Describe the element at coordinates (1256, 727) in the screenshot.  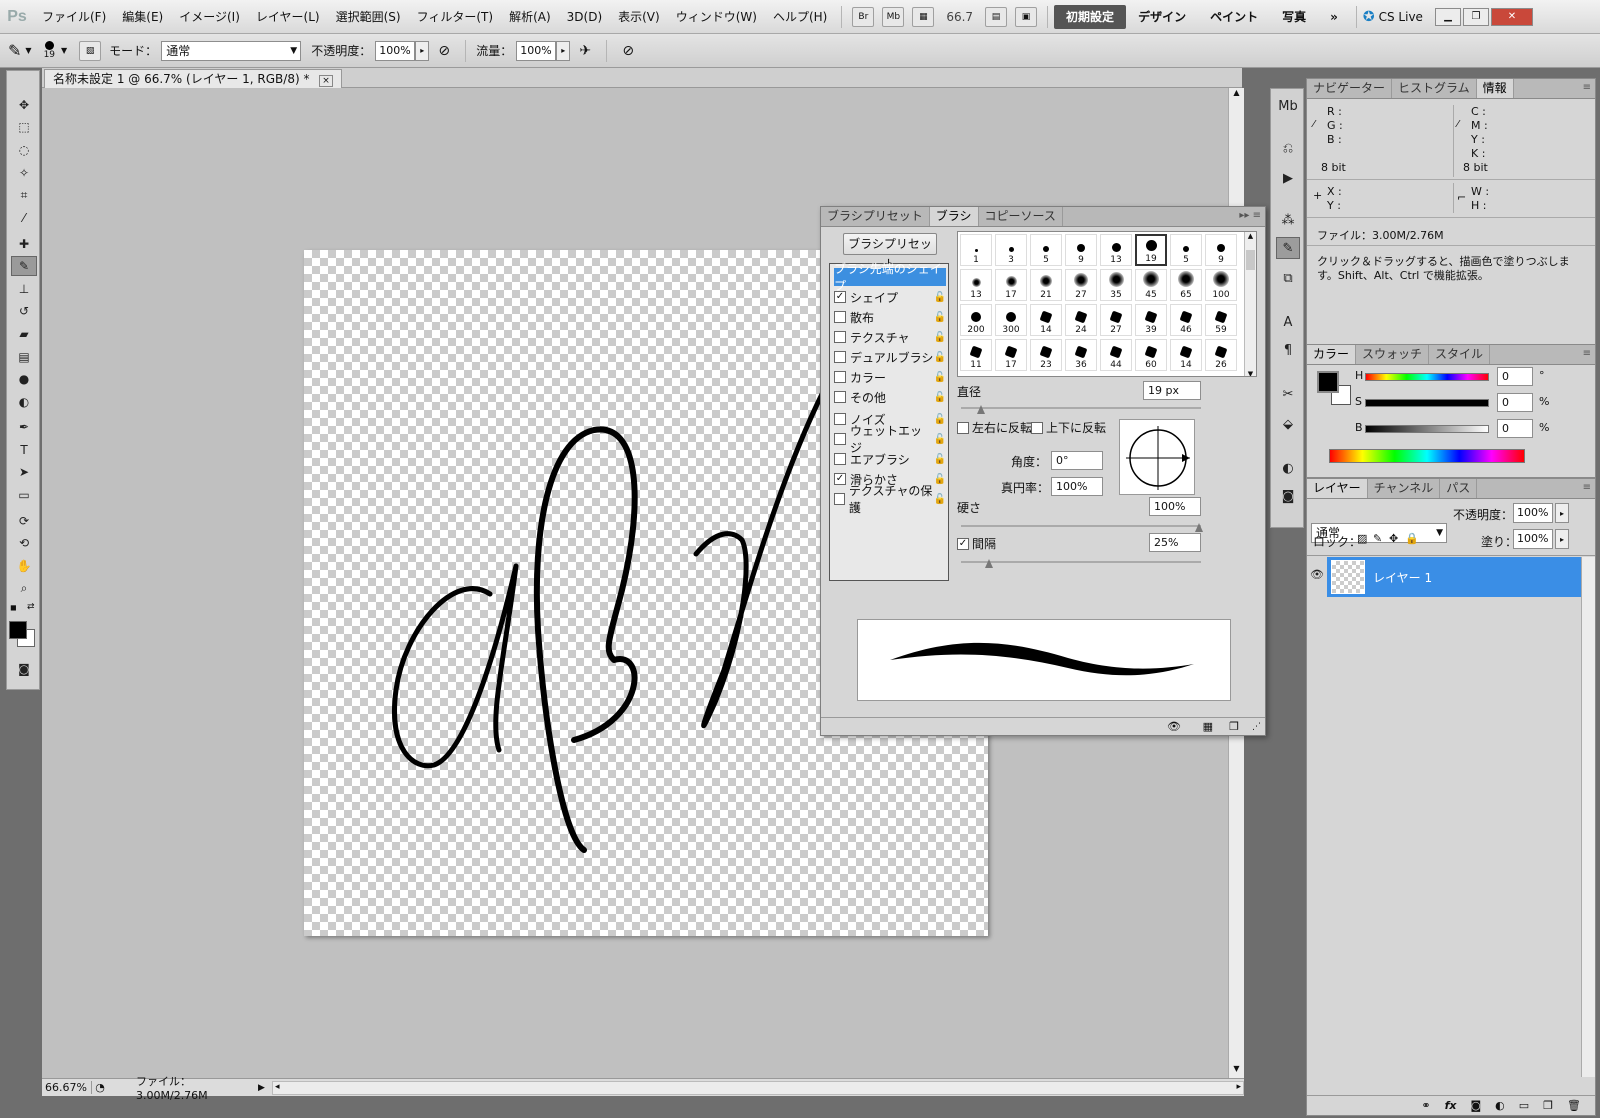
I see `resize-grip-icon: ⋰` at that location.